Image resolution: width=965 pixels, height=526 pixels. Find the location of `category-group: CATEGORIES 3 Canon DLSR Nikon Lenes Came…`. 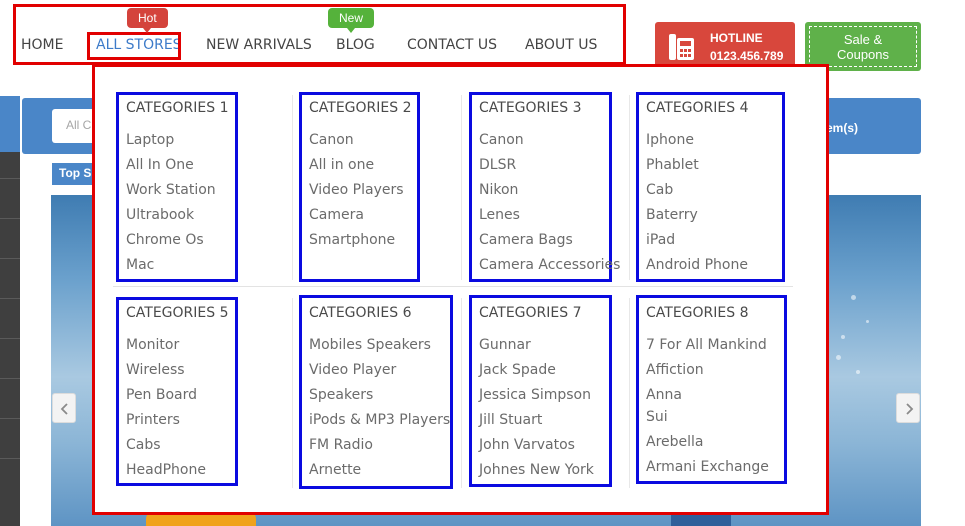

category-group: CATEGORIES 3 Canon DLSR Nikon Lenes Came… is located at coordinates (544, 187).